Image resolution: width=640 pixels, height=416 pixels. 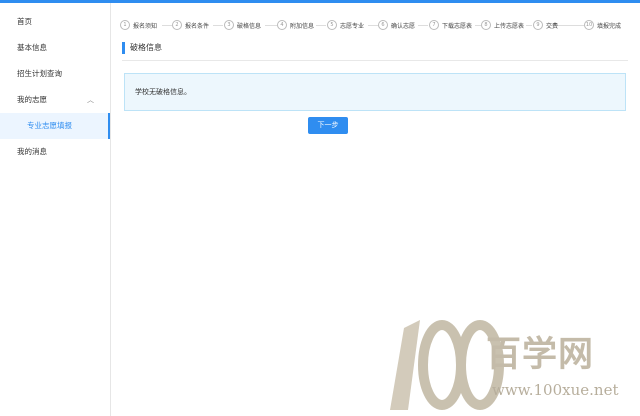 I want to click on step-number: 7, so click(x=434, y=25).